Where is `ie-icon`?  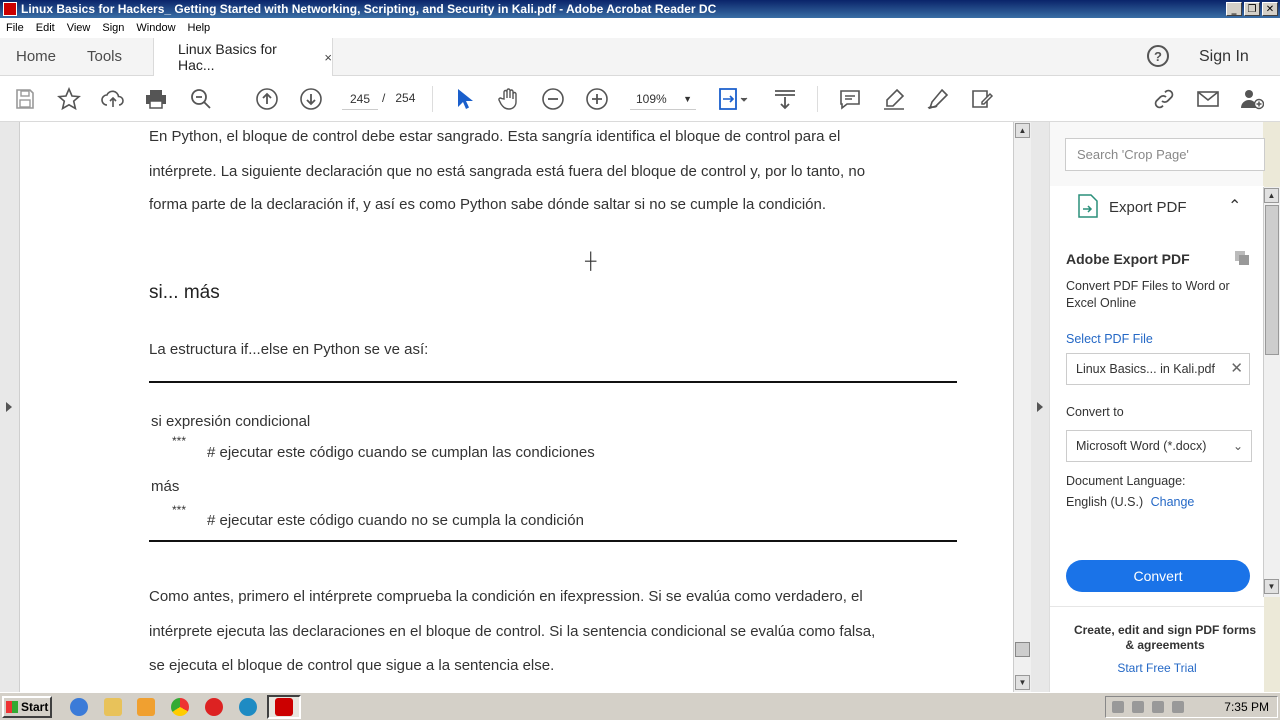 ie-icon is located at coordinates (79, 707).